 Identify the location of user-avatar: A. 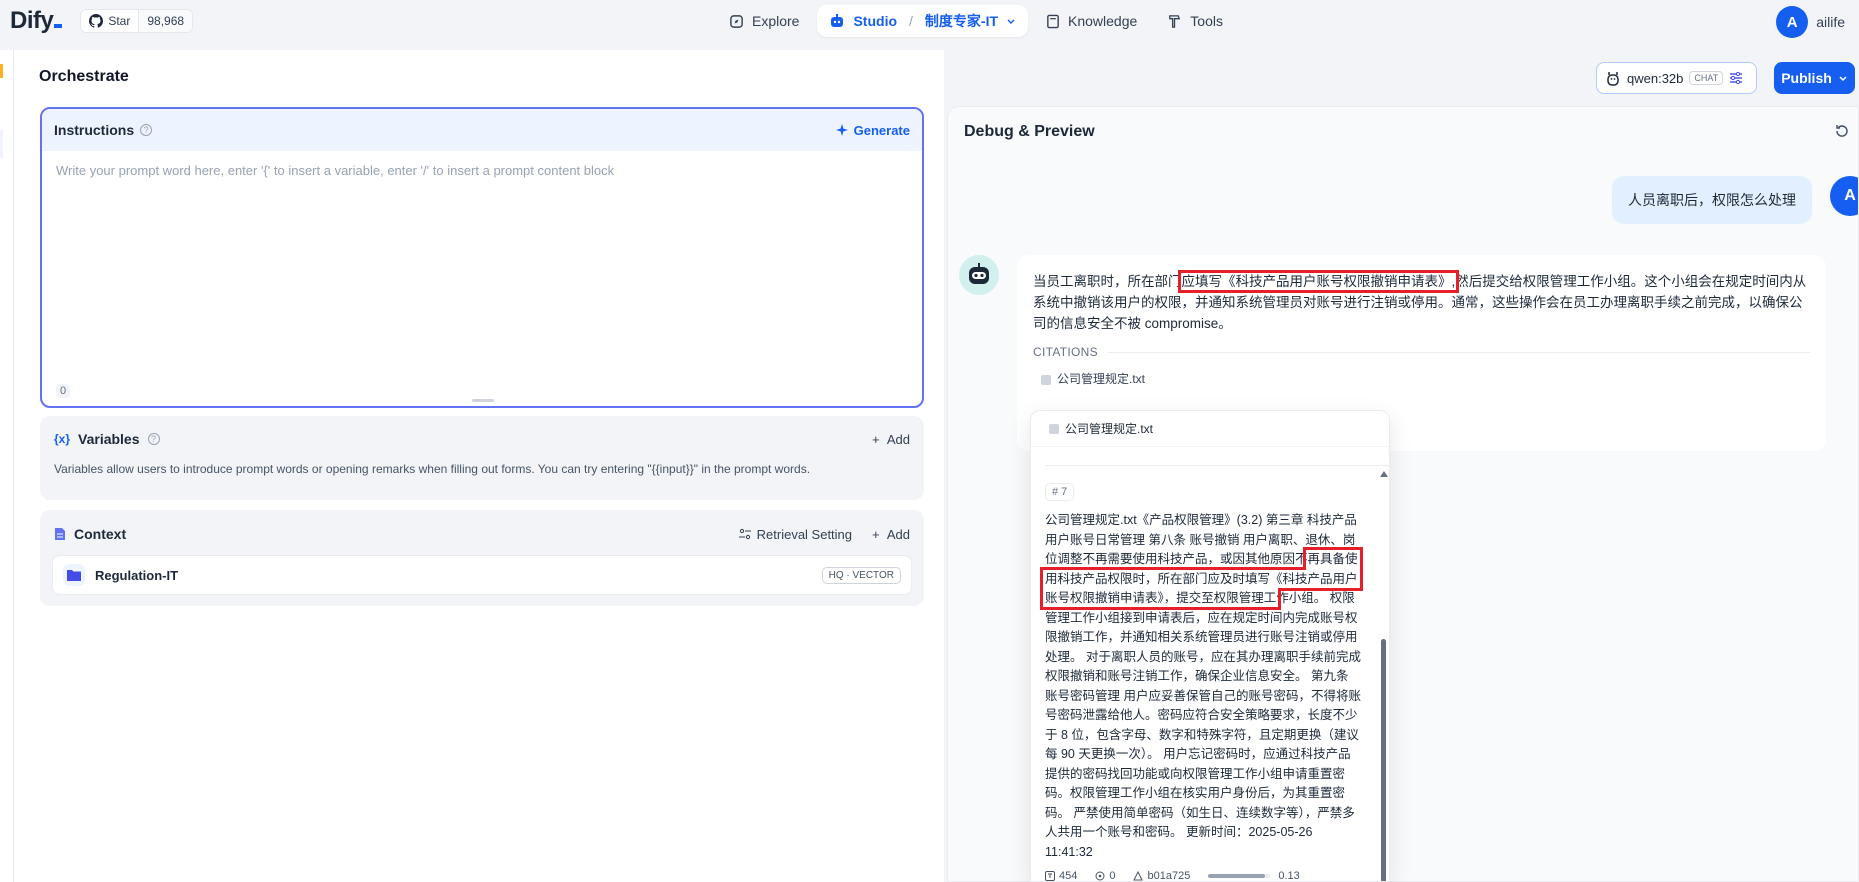
(1844, 196).